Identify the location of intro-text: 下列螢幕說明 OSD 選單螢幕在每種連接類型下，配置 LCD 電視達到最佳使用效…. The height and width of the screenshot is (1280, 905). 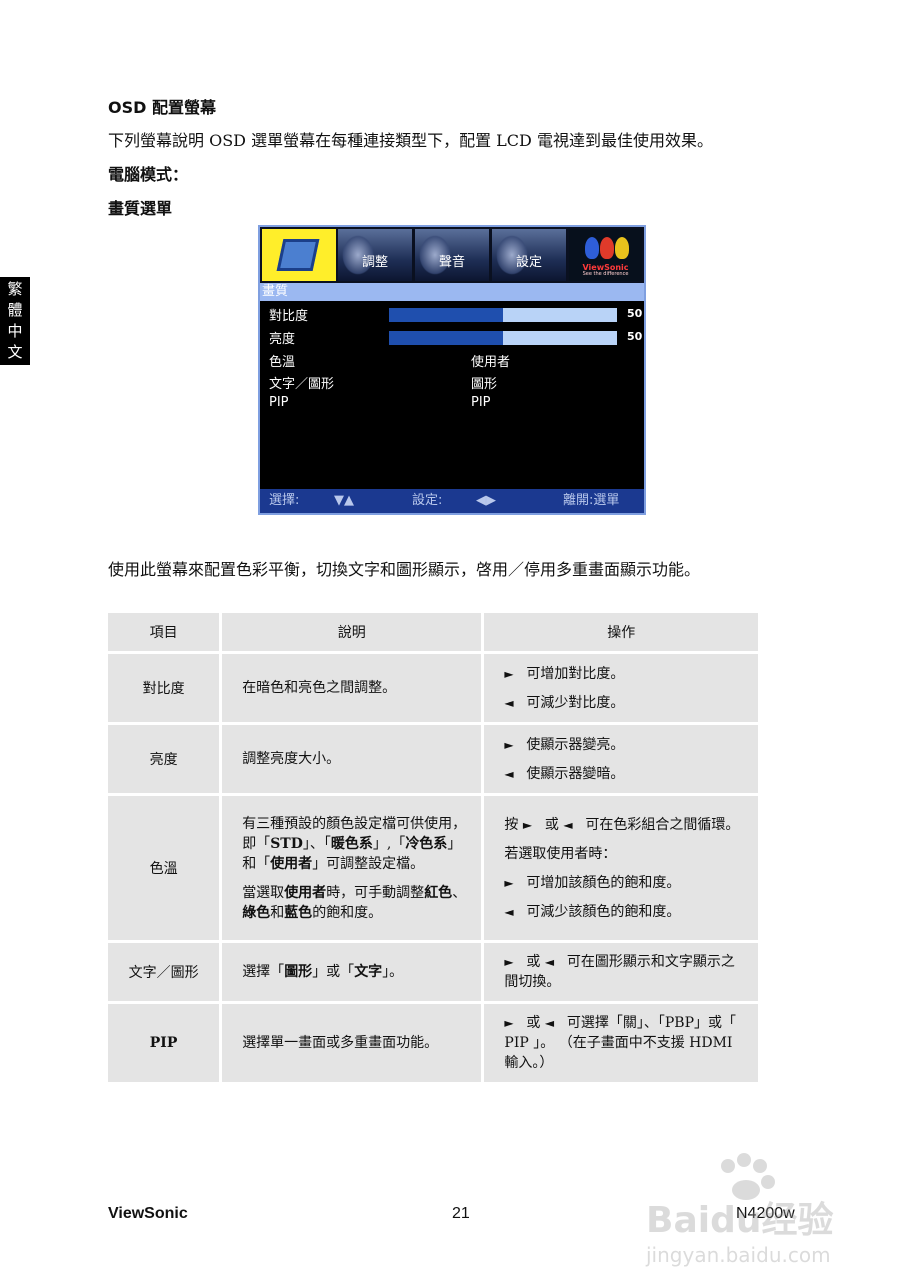
(410, 140).